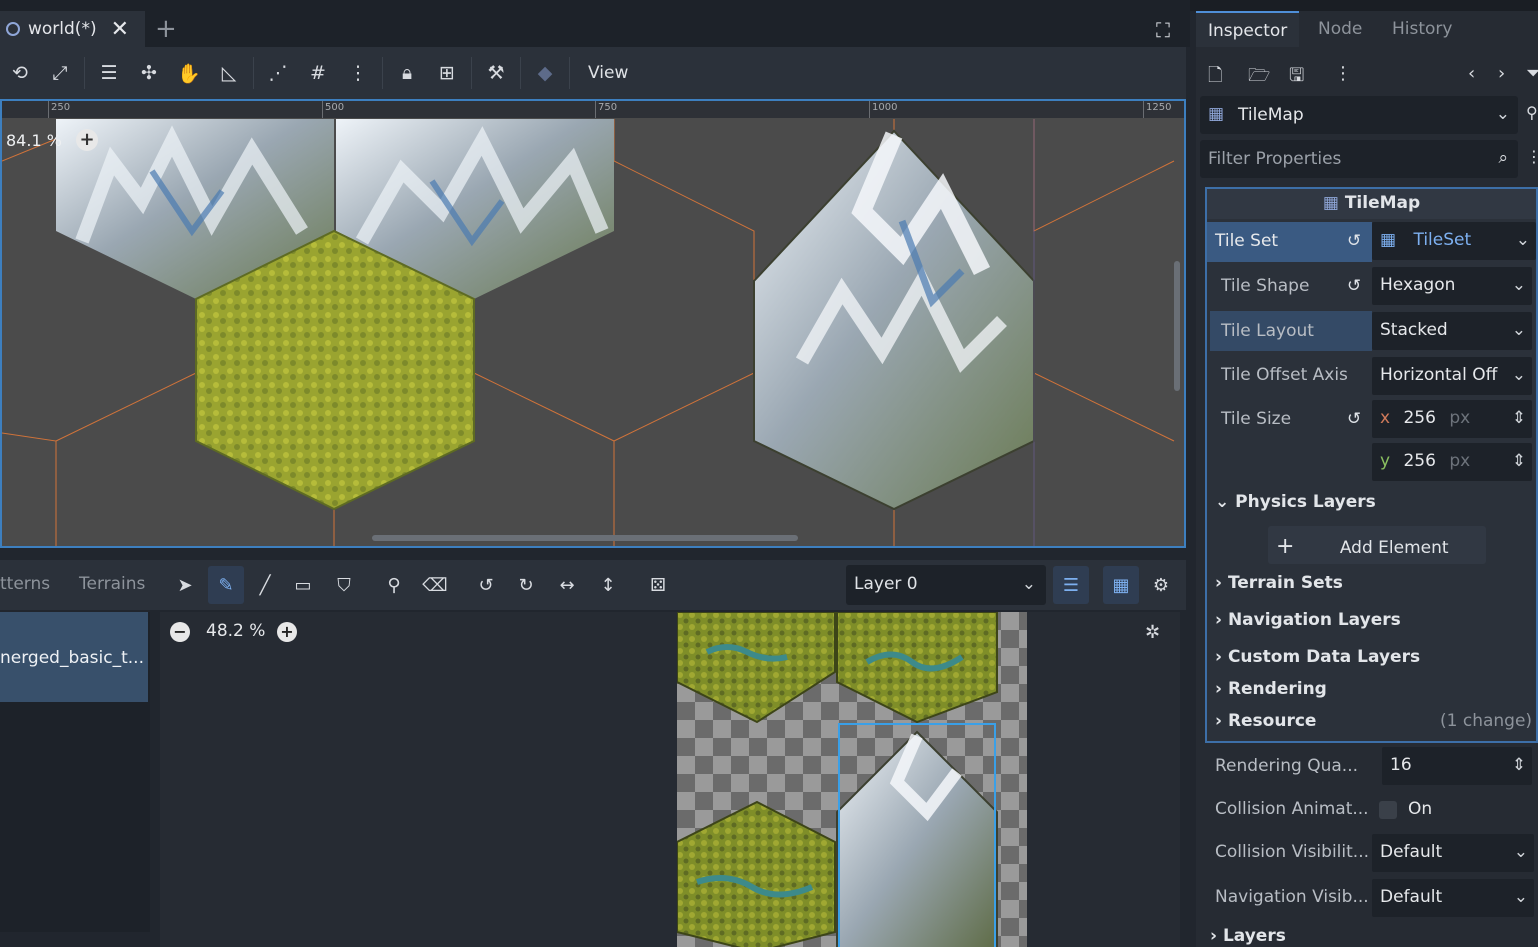 Image resolution: width=1538 pixels, height=947 pixels. I want to click on panel-title-text: TileMap, so click(1382, 203).